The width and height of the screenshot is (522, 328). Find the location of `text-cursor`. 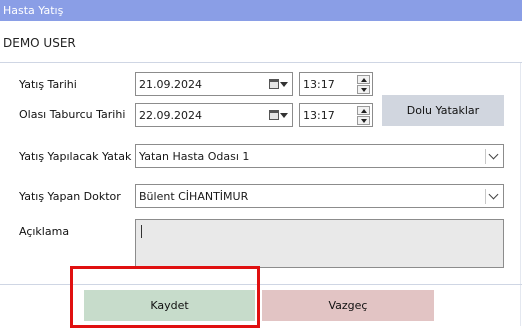

text-cursor is located at coordinates (141, 231).